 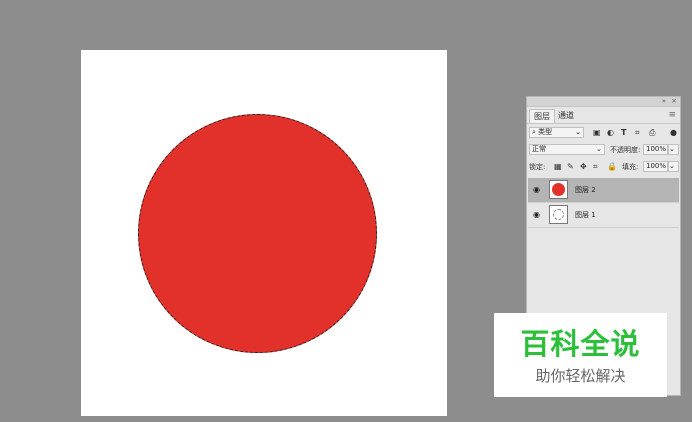 I want to click on lock-artboard-icon: ⌗, so click(x=595, y=167).